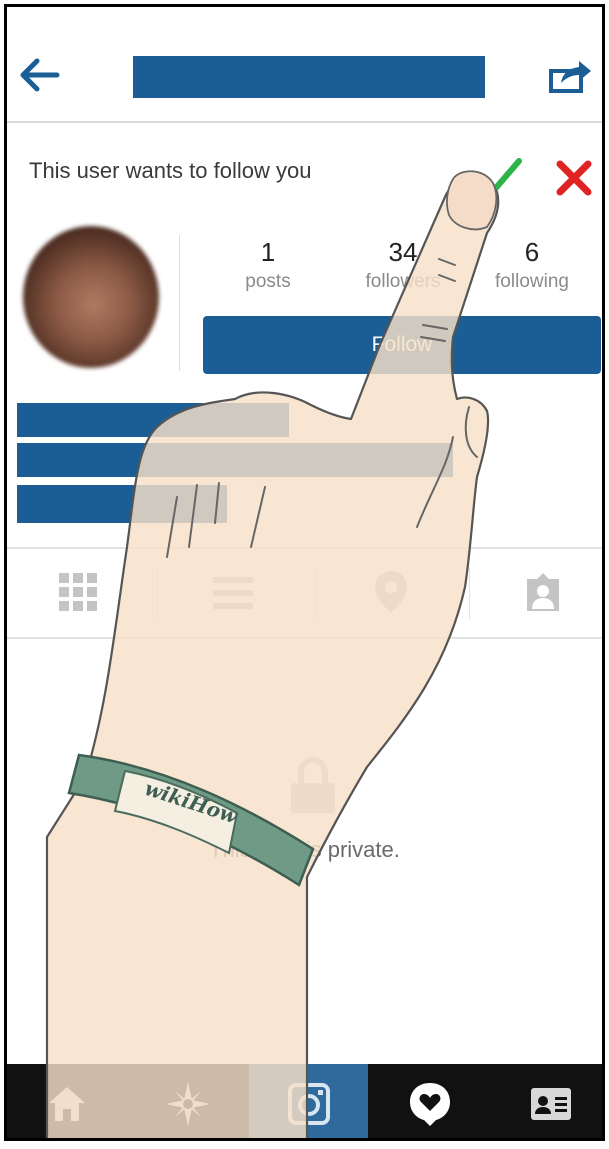 The image size is (609, 1149). I want to click on posts-label: posts, so click(268, 281).